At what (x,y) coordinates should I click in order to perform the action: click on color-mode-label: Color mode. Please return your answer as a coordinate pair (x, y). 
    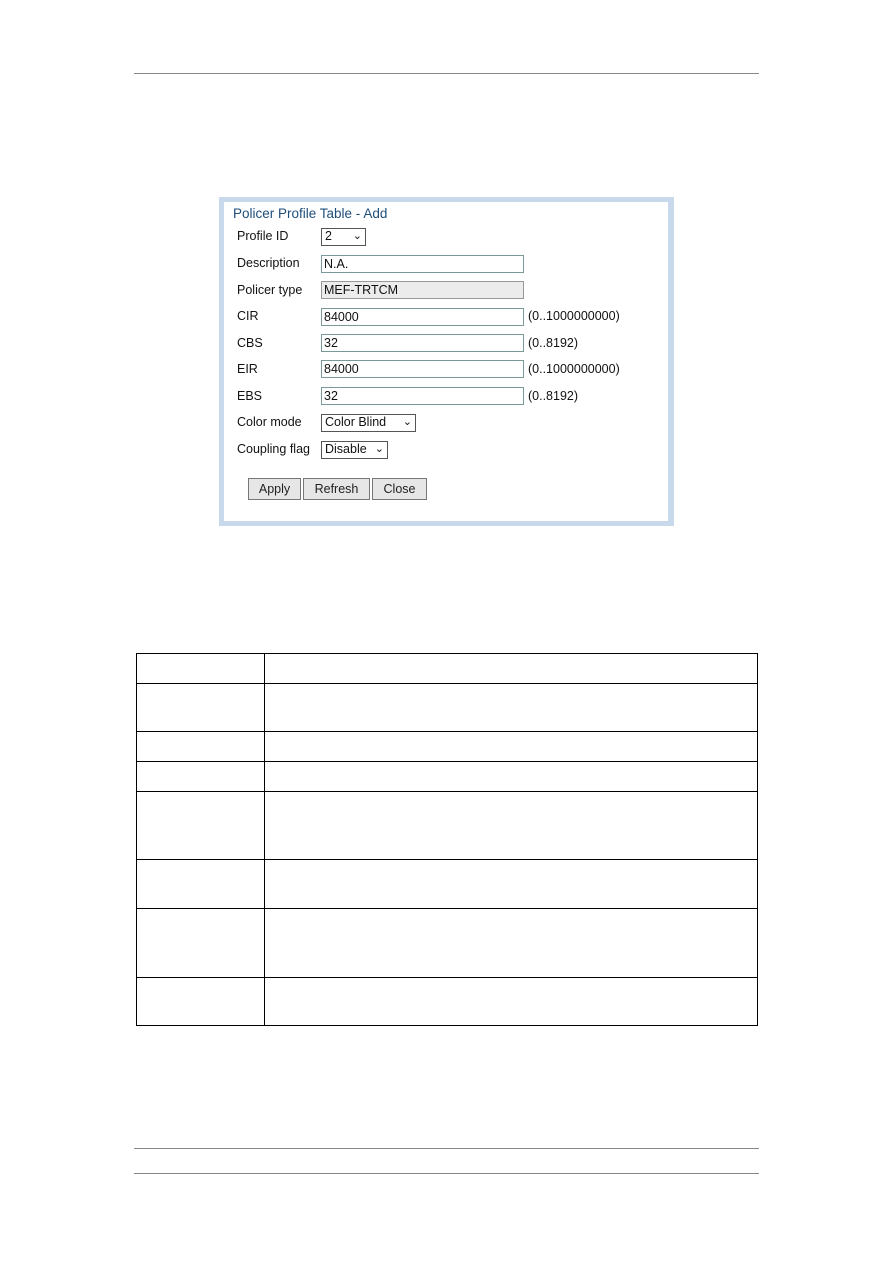
    Looking at the image, I should click on (269, 422).